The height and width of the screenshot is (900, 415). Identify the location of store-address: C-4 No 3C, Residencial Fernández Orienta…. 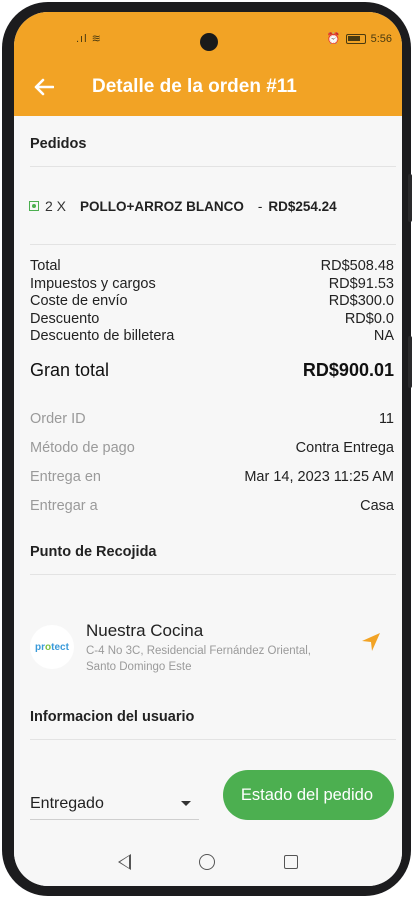
(198, 659).